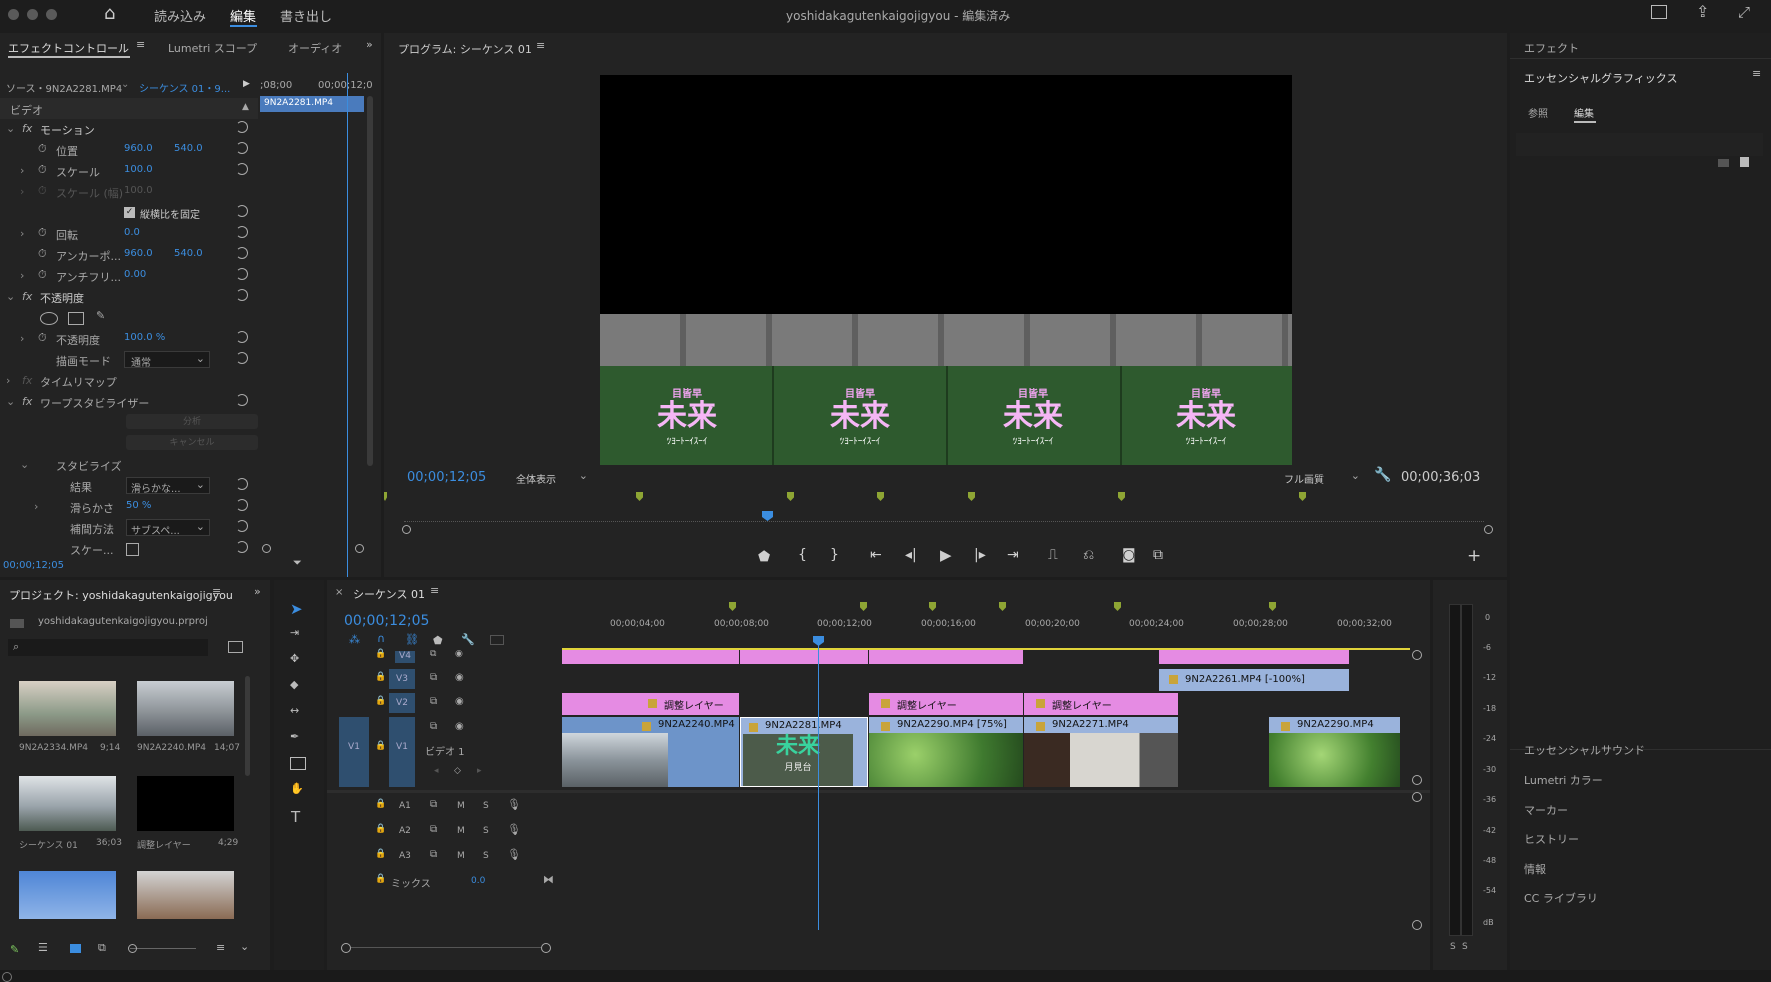 Image resolution: width=1771 pixels, height=982 pixels. Describe the element at coordinates (246, 84) in the screenshot. I see `play-only-icon: ▶` at that location.